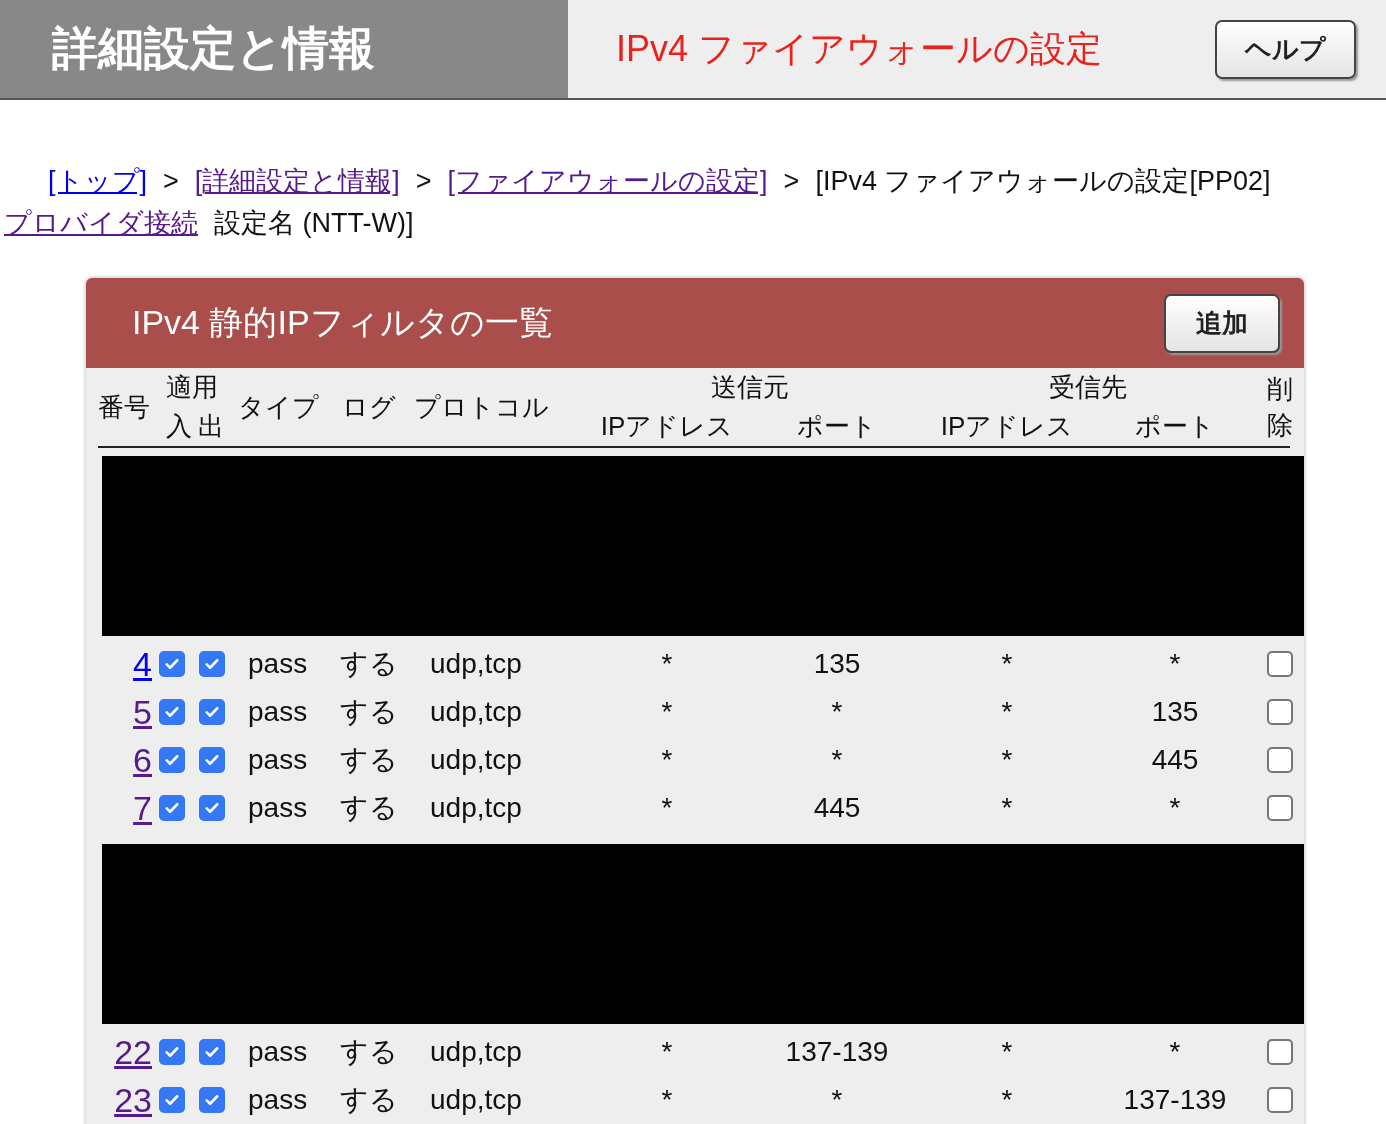 The image size is (1386, 1124). I want to click on column-header: 受信先, so click(1088, 387).